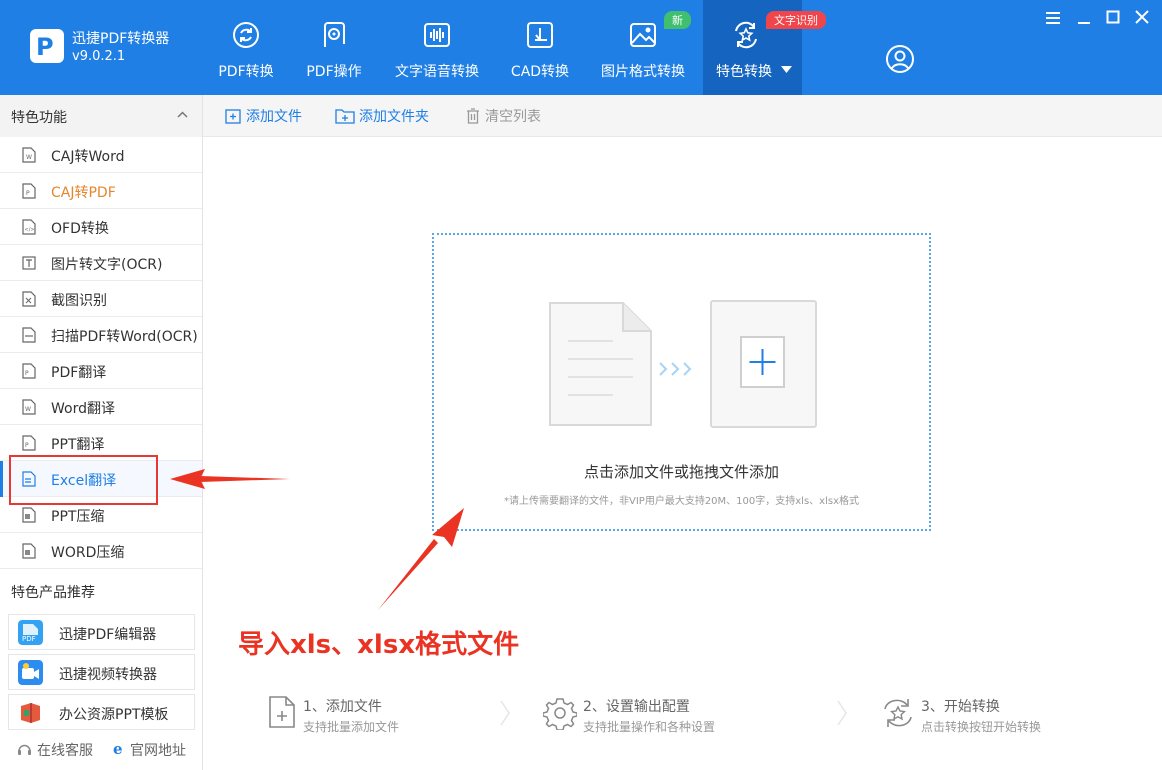 This screenshot has width=1162, height=770. Describe the element at coordinates (53, 593) in the screenshot. I see `products-header-label: 特色产品推荐` at that location.